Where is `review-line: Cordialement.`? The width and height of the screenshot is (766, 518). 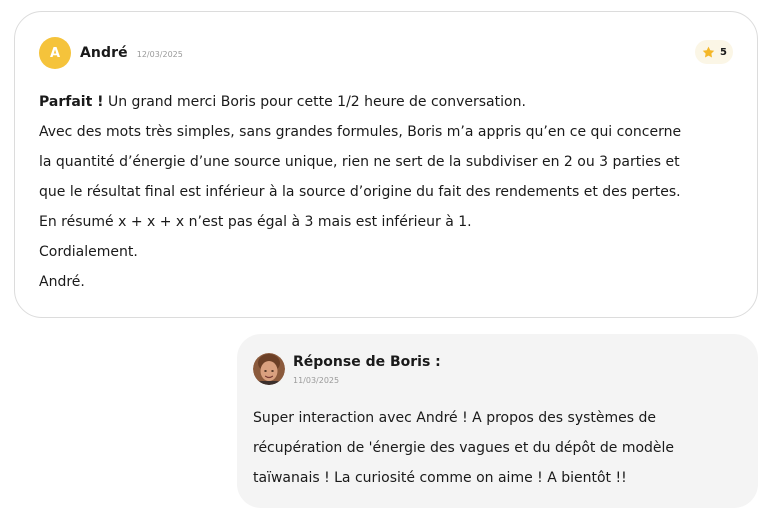
review-line: Cordialement. is located at coordinates (391, 252).